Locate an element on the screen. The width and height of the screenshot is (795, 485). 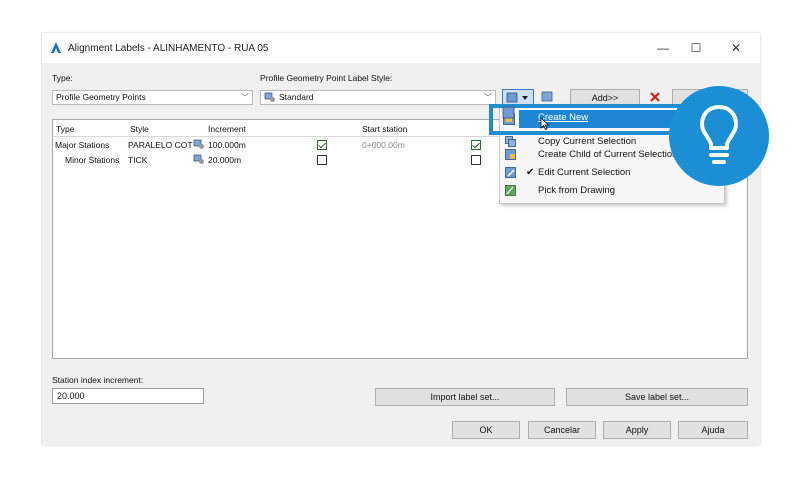
row-start-station: 0+000.00m is located at coordinates (383, 145).